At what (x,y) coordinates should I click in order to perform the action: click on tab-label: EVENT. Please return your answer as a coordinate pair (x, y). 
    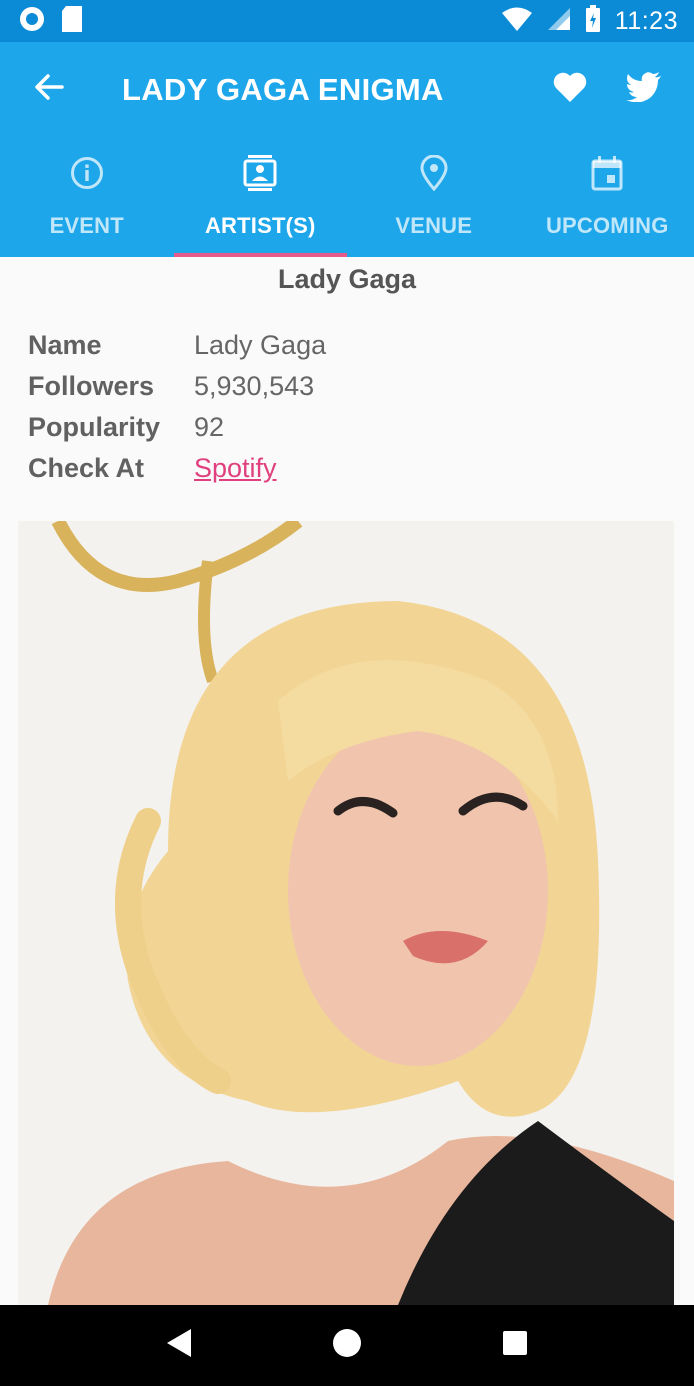
    Looking at the image, I should click on (86, 225).